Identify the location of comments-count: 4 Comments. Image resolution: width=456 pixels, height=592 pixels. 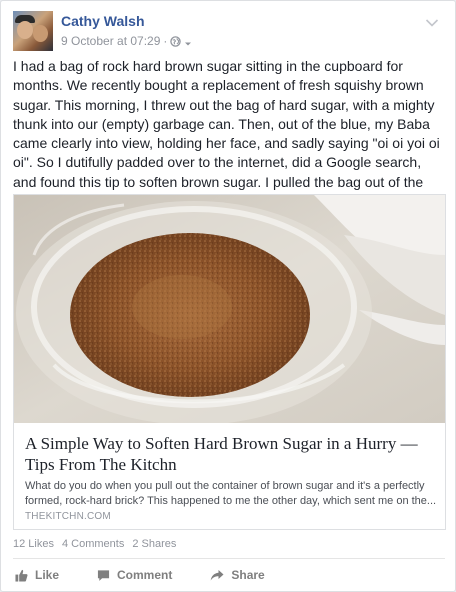
(93, 544).